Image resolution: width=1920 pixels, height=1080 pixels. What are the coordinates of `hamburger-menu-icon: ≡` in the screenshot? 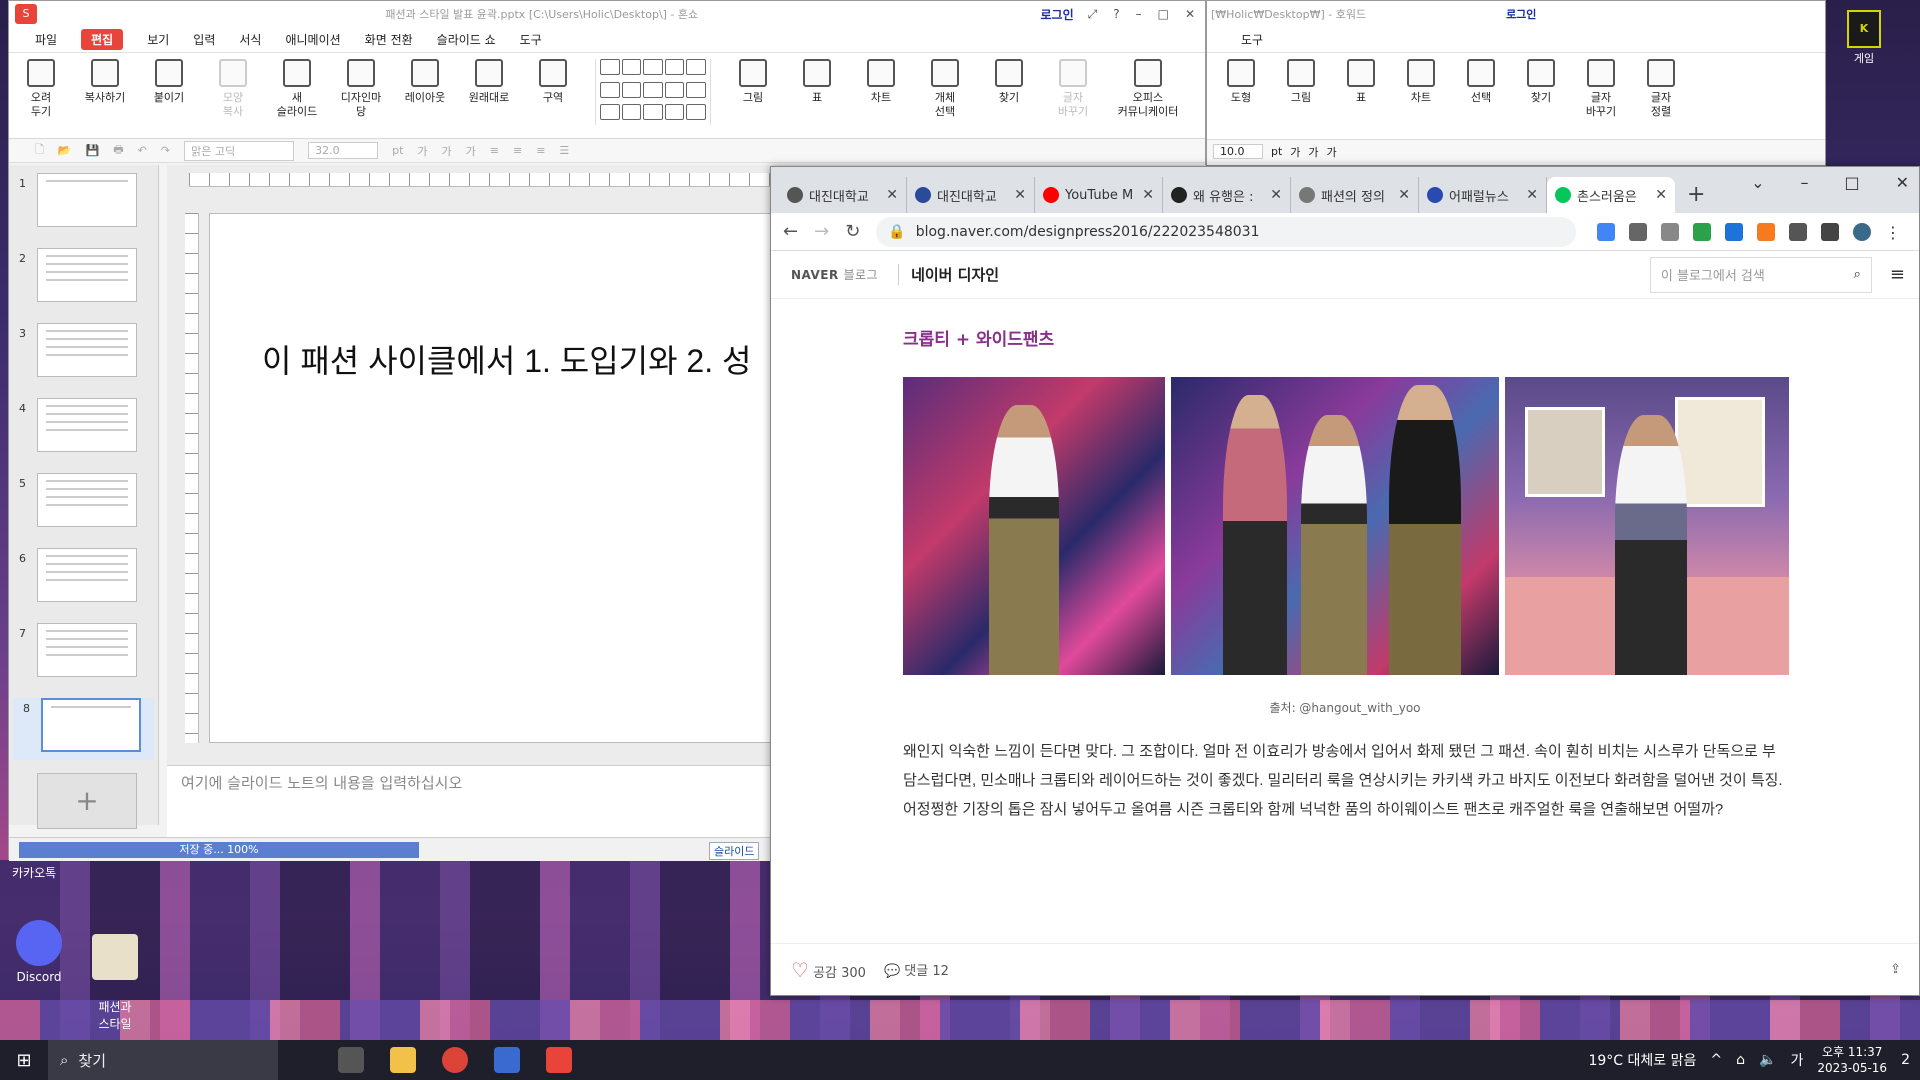 It's located at (1897, 274).